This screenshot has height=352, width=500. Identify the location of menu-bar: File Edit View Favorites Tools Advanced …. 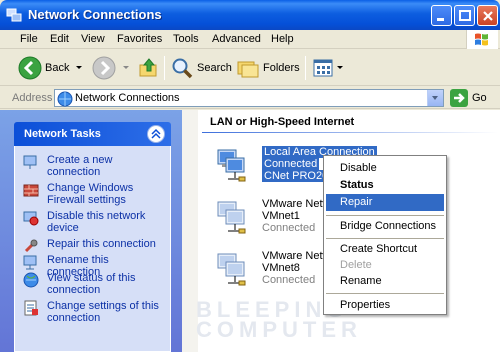
(250, 39).